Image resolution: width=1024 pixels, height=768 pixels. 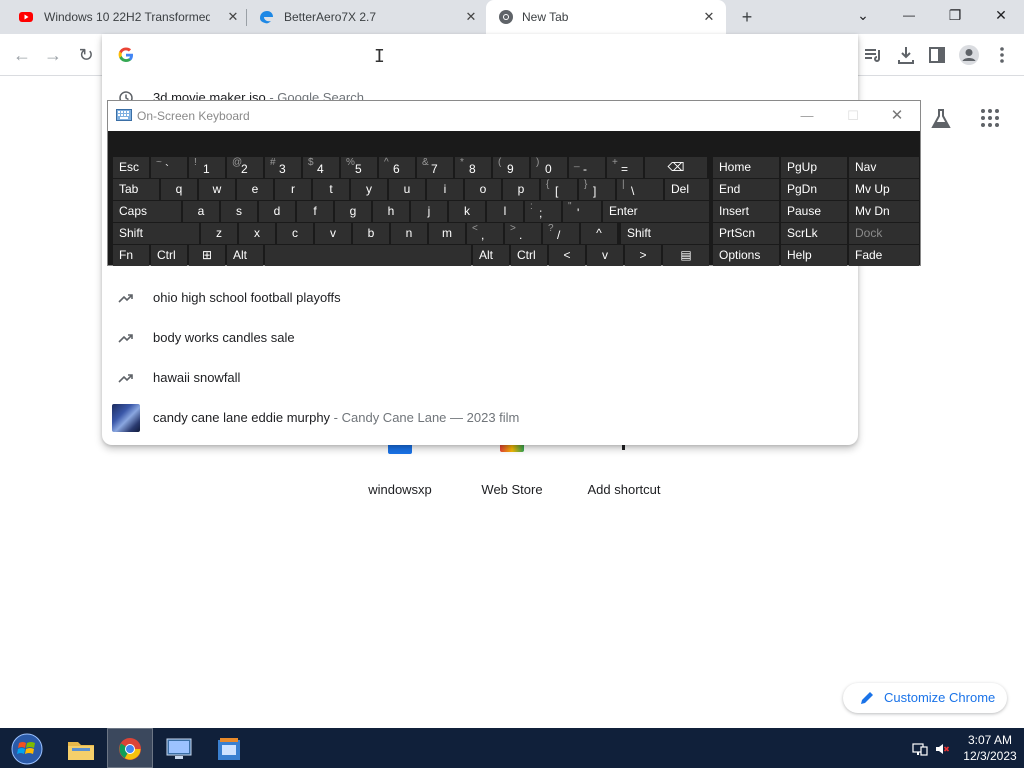 I want to click on shortcut-windowsxp-icon, so click(x=400, y=449).